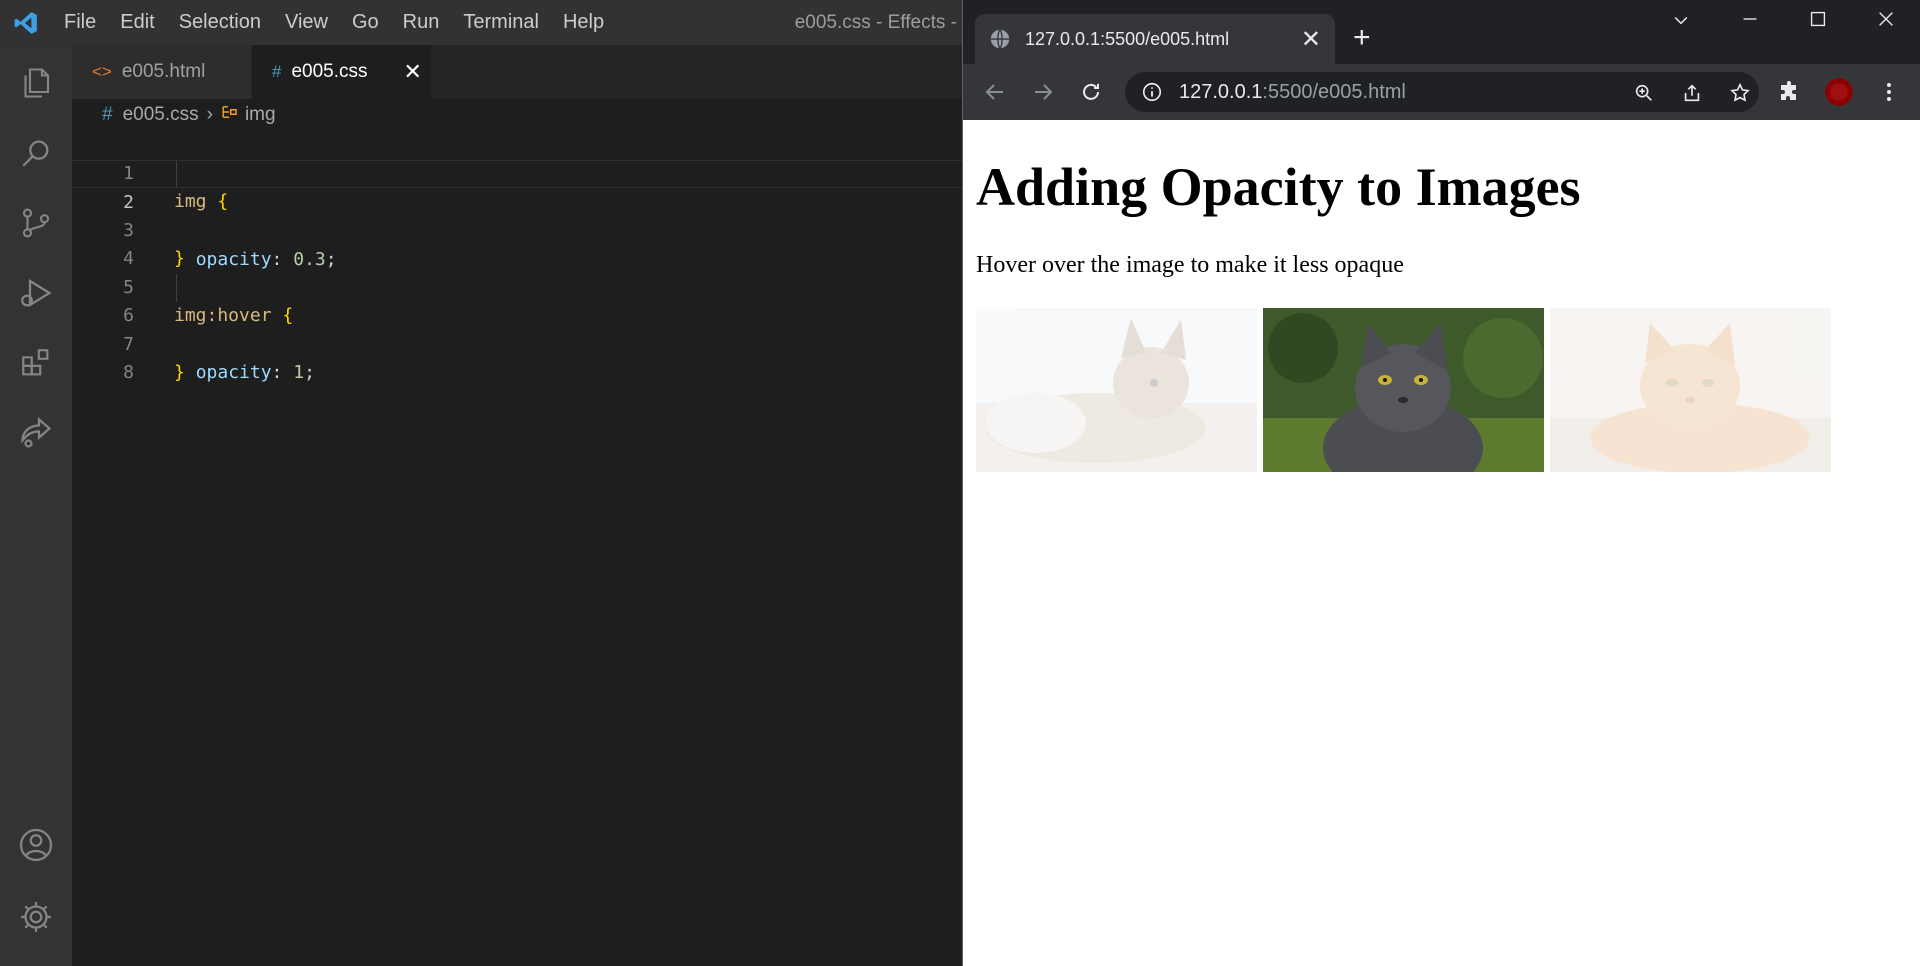 This screenshot has width=1920, height=966. Describe the element at coordinates (1886, 22) in the screenshot. I see `close-window-icon` at that location.